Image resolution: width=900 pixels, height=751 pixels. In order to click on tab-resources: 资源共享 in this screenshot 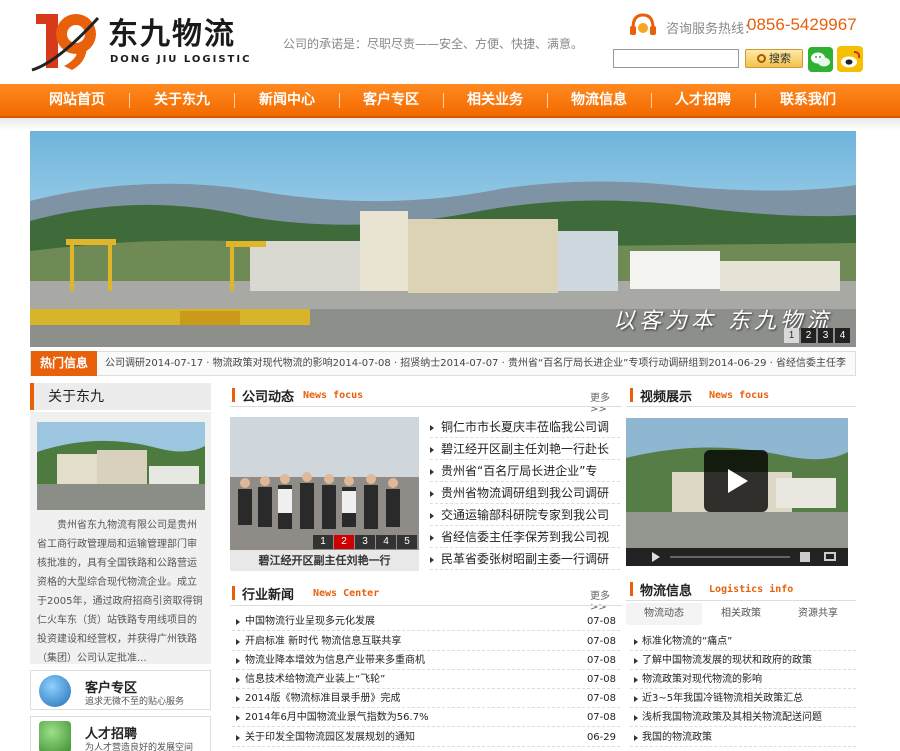, I will do `click(818, 614)`.